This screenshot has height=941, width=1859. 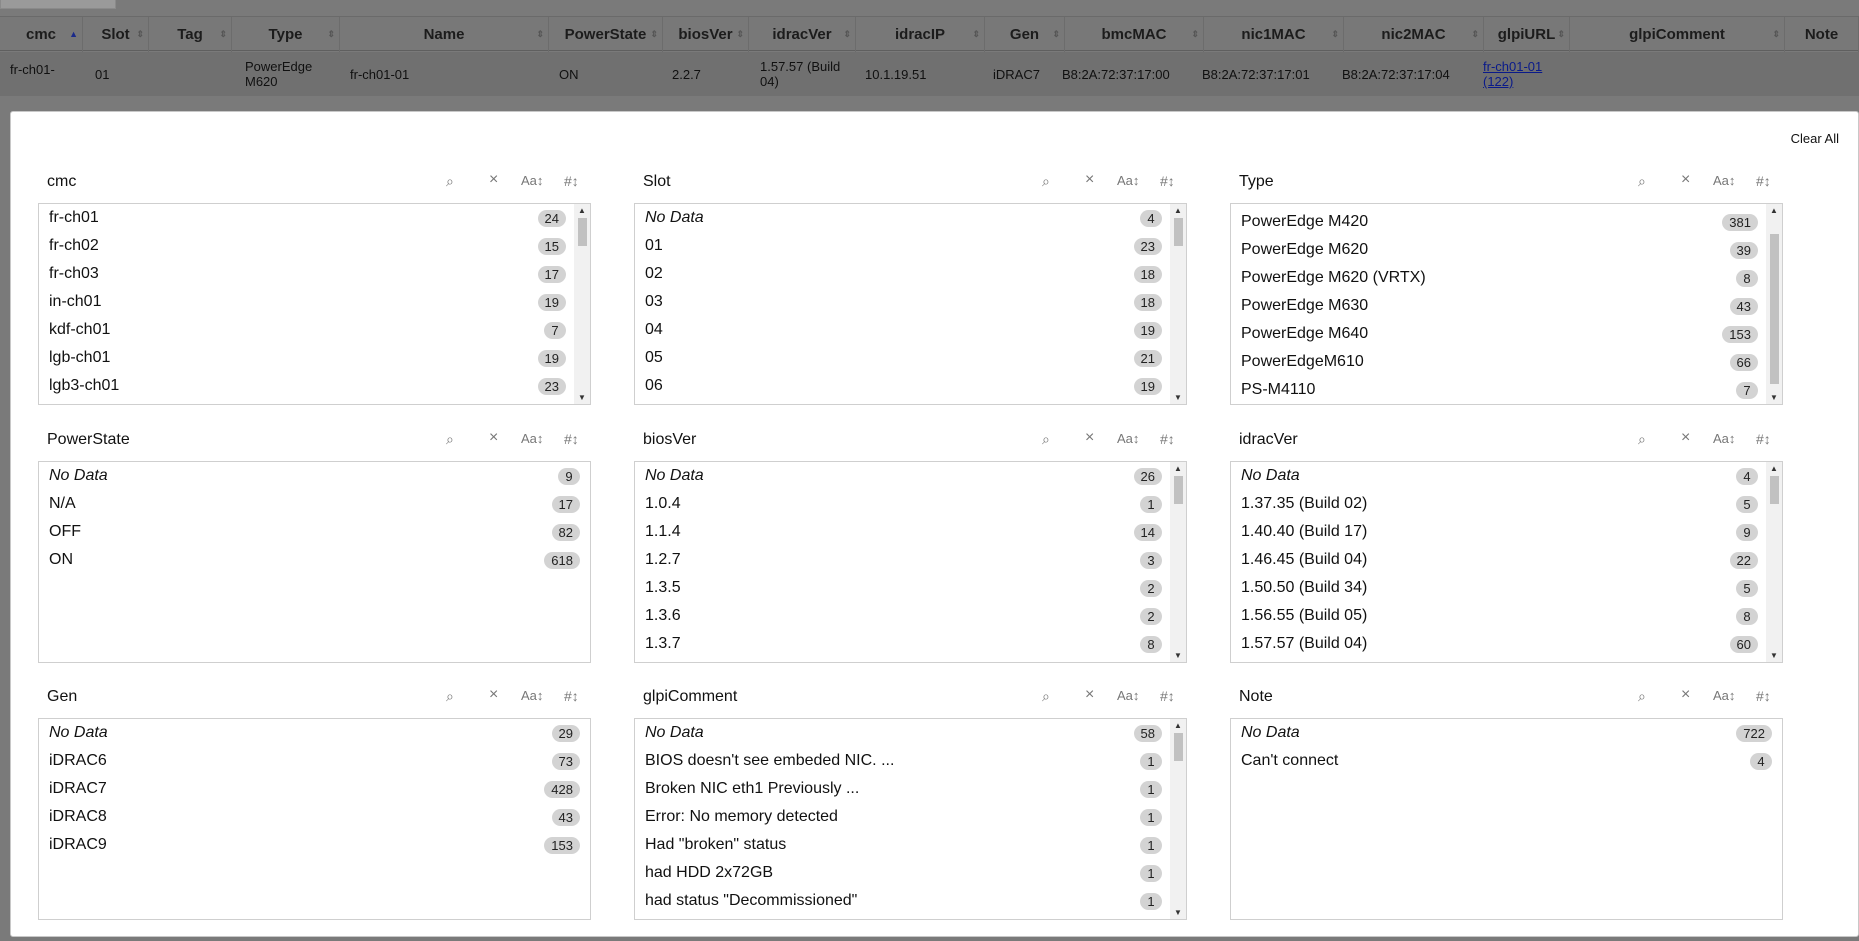 I want to click on filter-value-item: fr-ch02 15, so click(x=314, y=246).